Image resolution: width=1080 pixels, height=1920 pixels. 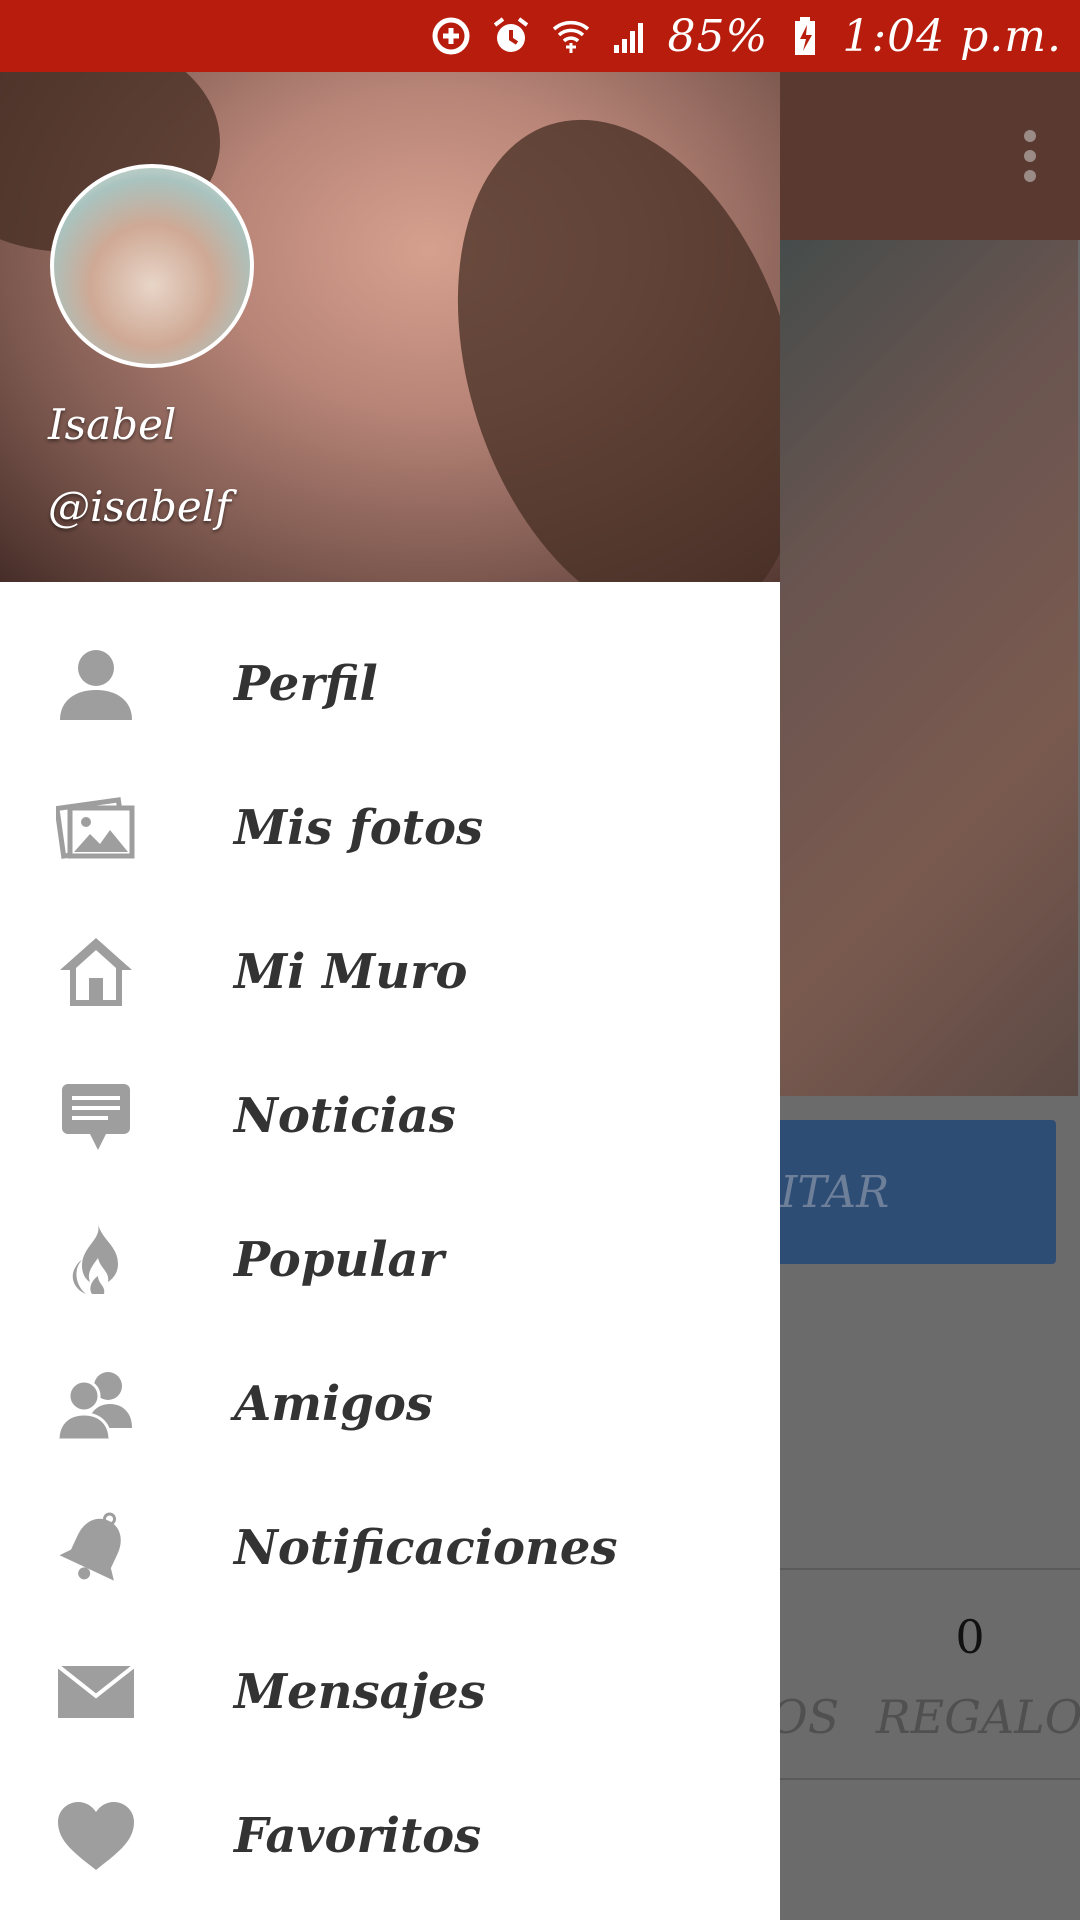 I want to click on menu-label: Notificaciones, so click(x=426, y=1548).